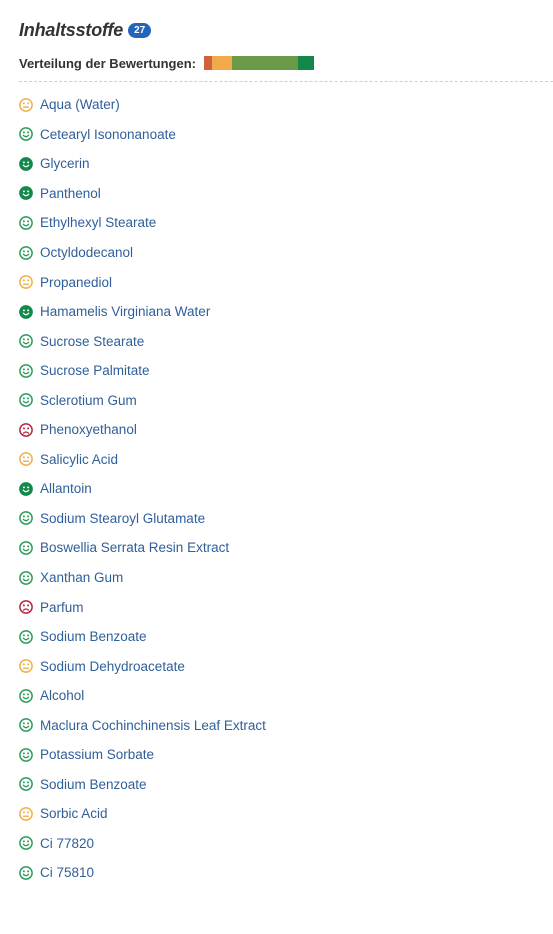 This screenshot has height=934, width=553. Describe the element at coordinates (140, 30) in the screenshot. I see `count-badge: 27` at that location.